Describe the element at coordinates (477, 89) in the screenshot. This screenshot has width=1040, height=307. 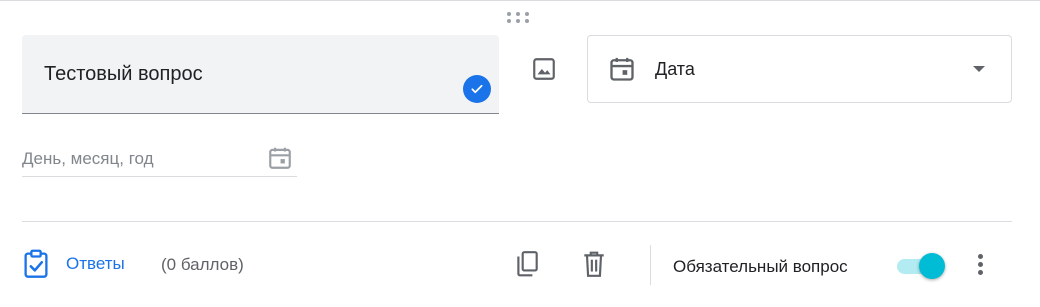
I see `check-icon` at that location.